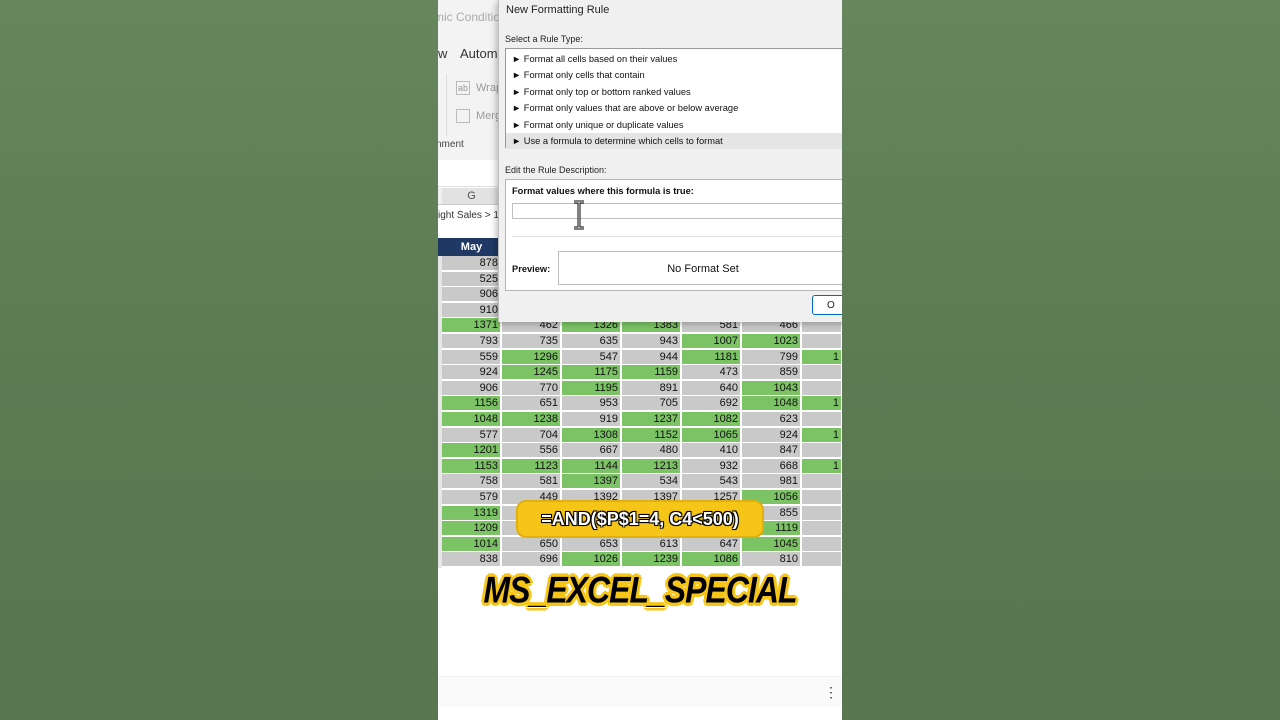  Describe the element at coordinates (531, 466) in the screenshot. I see `table-cell: 1123` at that location.